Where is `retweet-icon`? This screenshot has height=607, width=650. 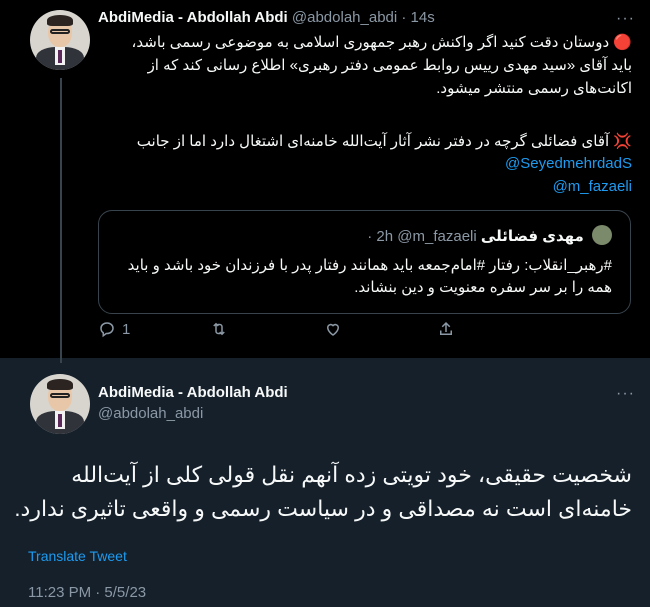
retweet-icon is located at coordinates (219, 329).